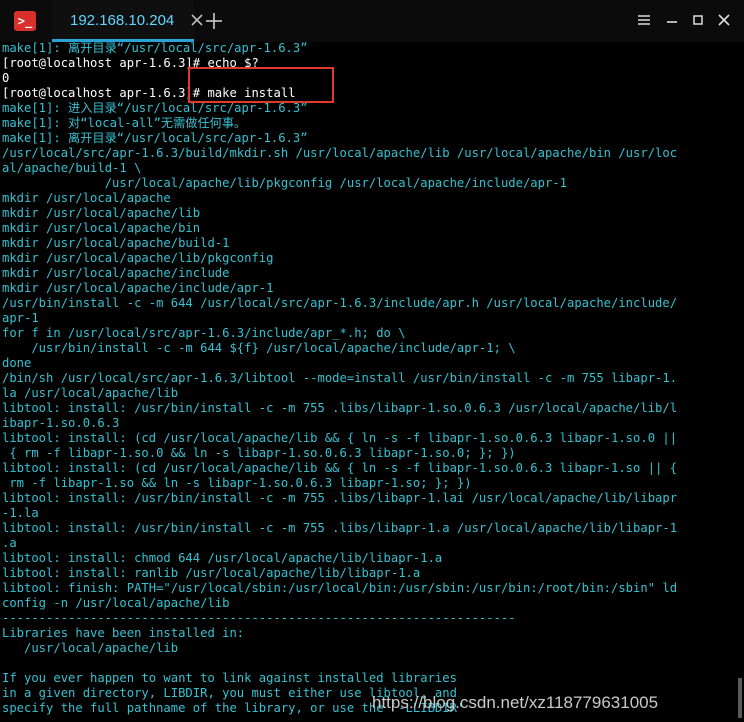  I want to click on scrollbar-thumb, so click(740, 698).